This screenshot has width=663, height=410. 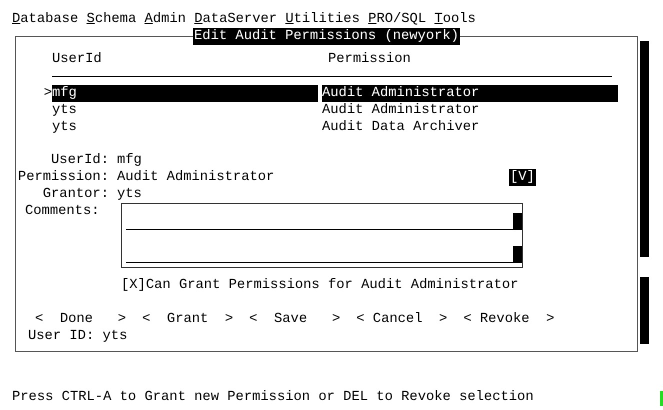 I want to click on checkbox: [X], so click(x=133, y=285).